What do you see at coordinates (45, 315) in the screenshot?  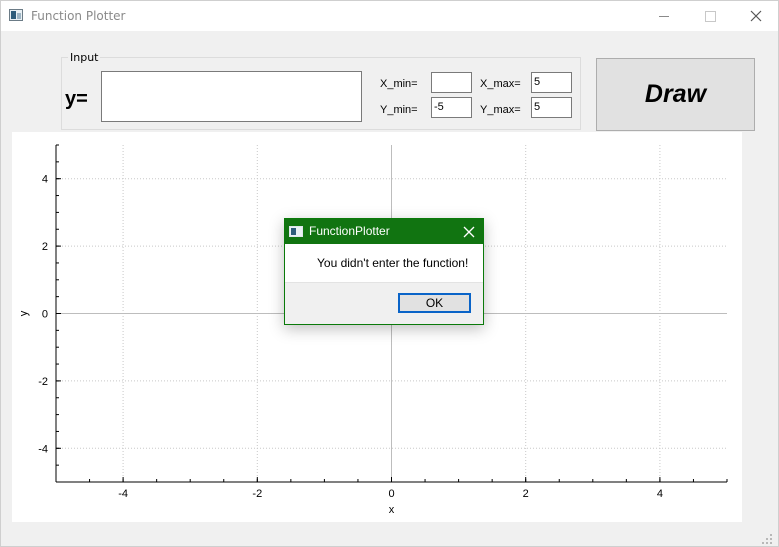 I see `y-tick-label: 0` at bounding box center [45, 315].